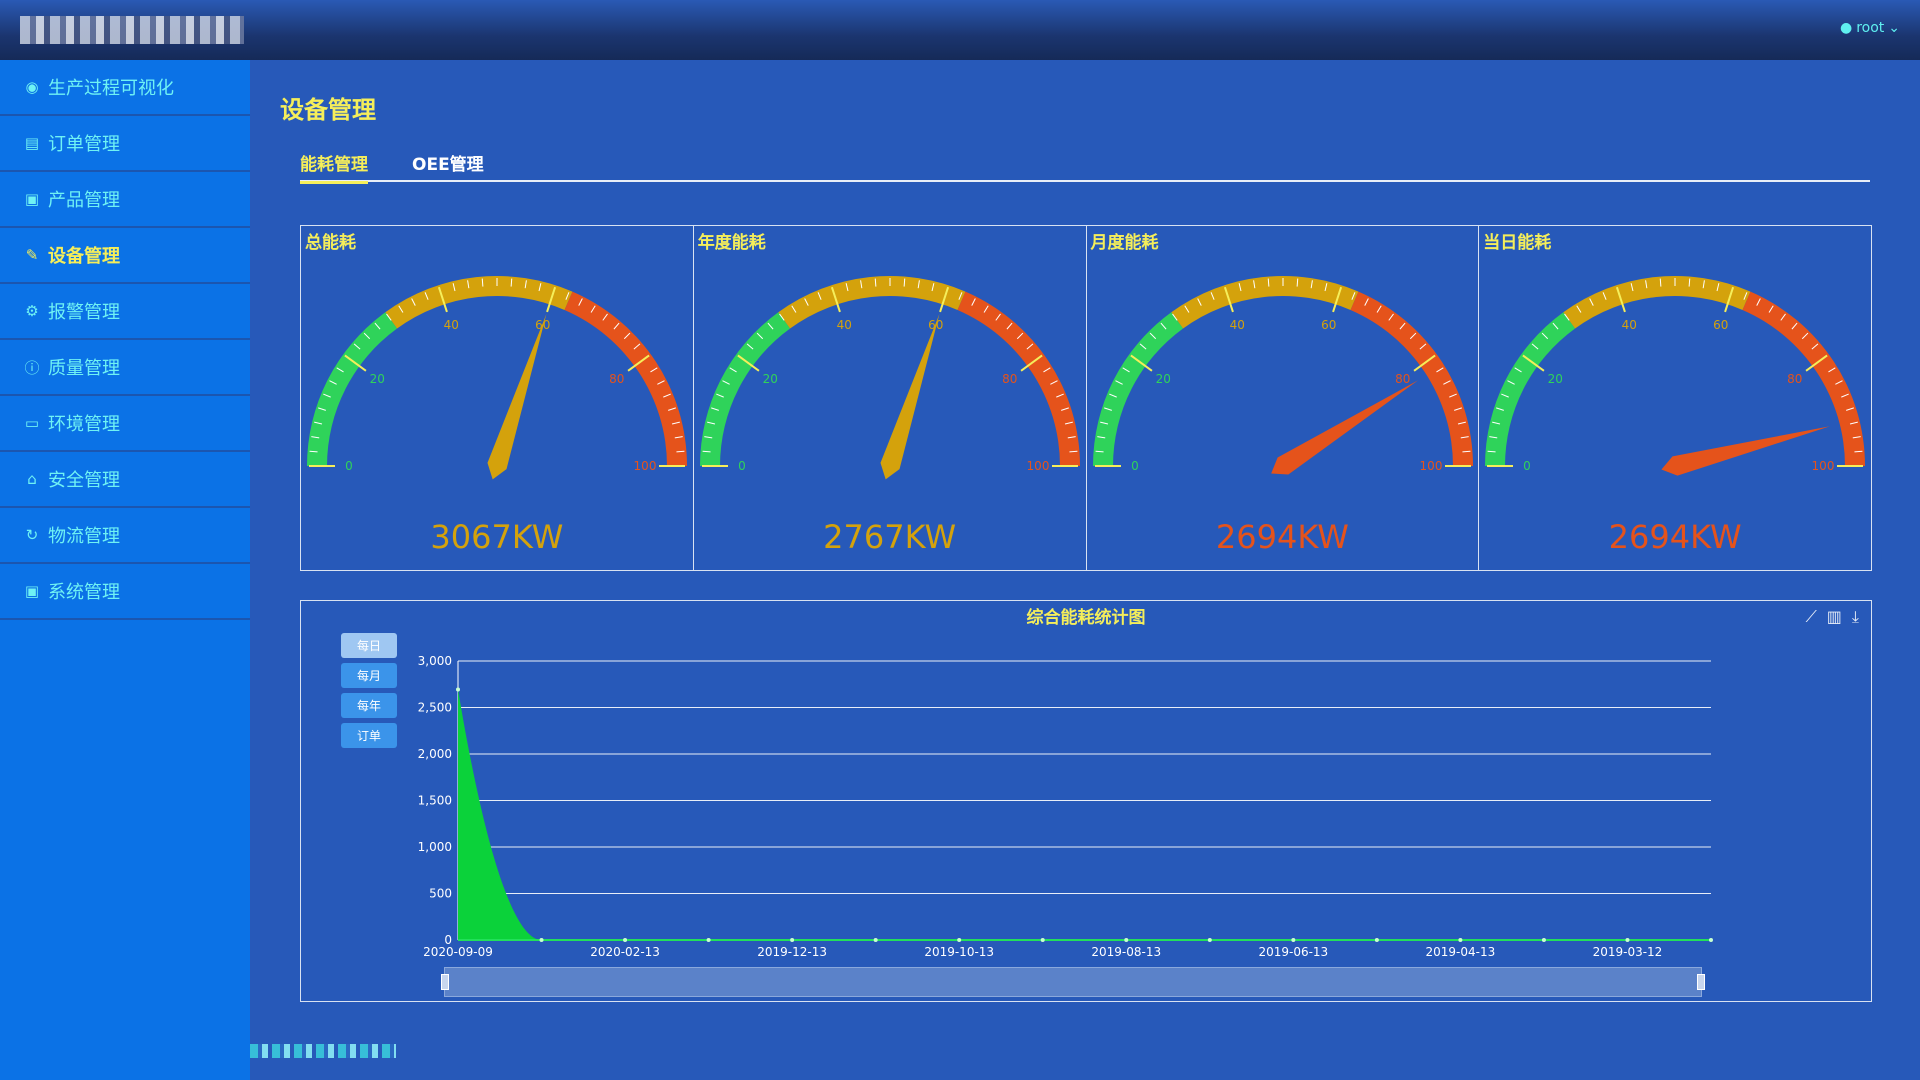 Image resolution: width=1920 pixels, height=1080 pixels. Describe the element at coordinates (323, 1051) in the screenshot. I see `footer-text-blurred` at that location.